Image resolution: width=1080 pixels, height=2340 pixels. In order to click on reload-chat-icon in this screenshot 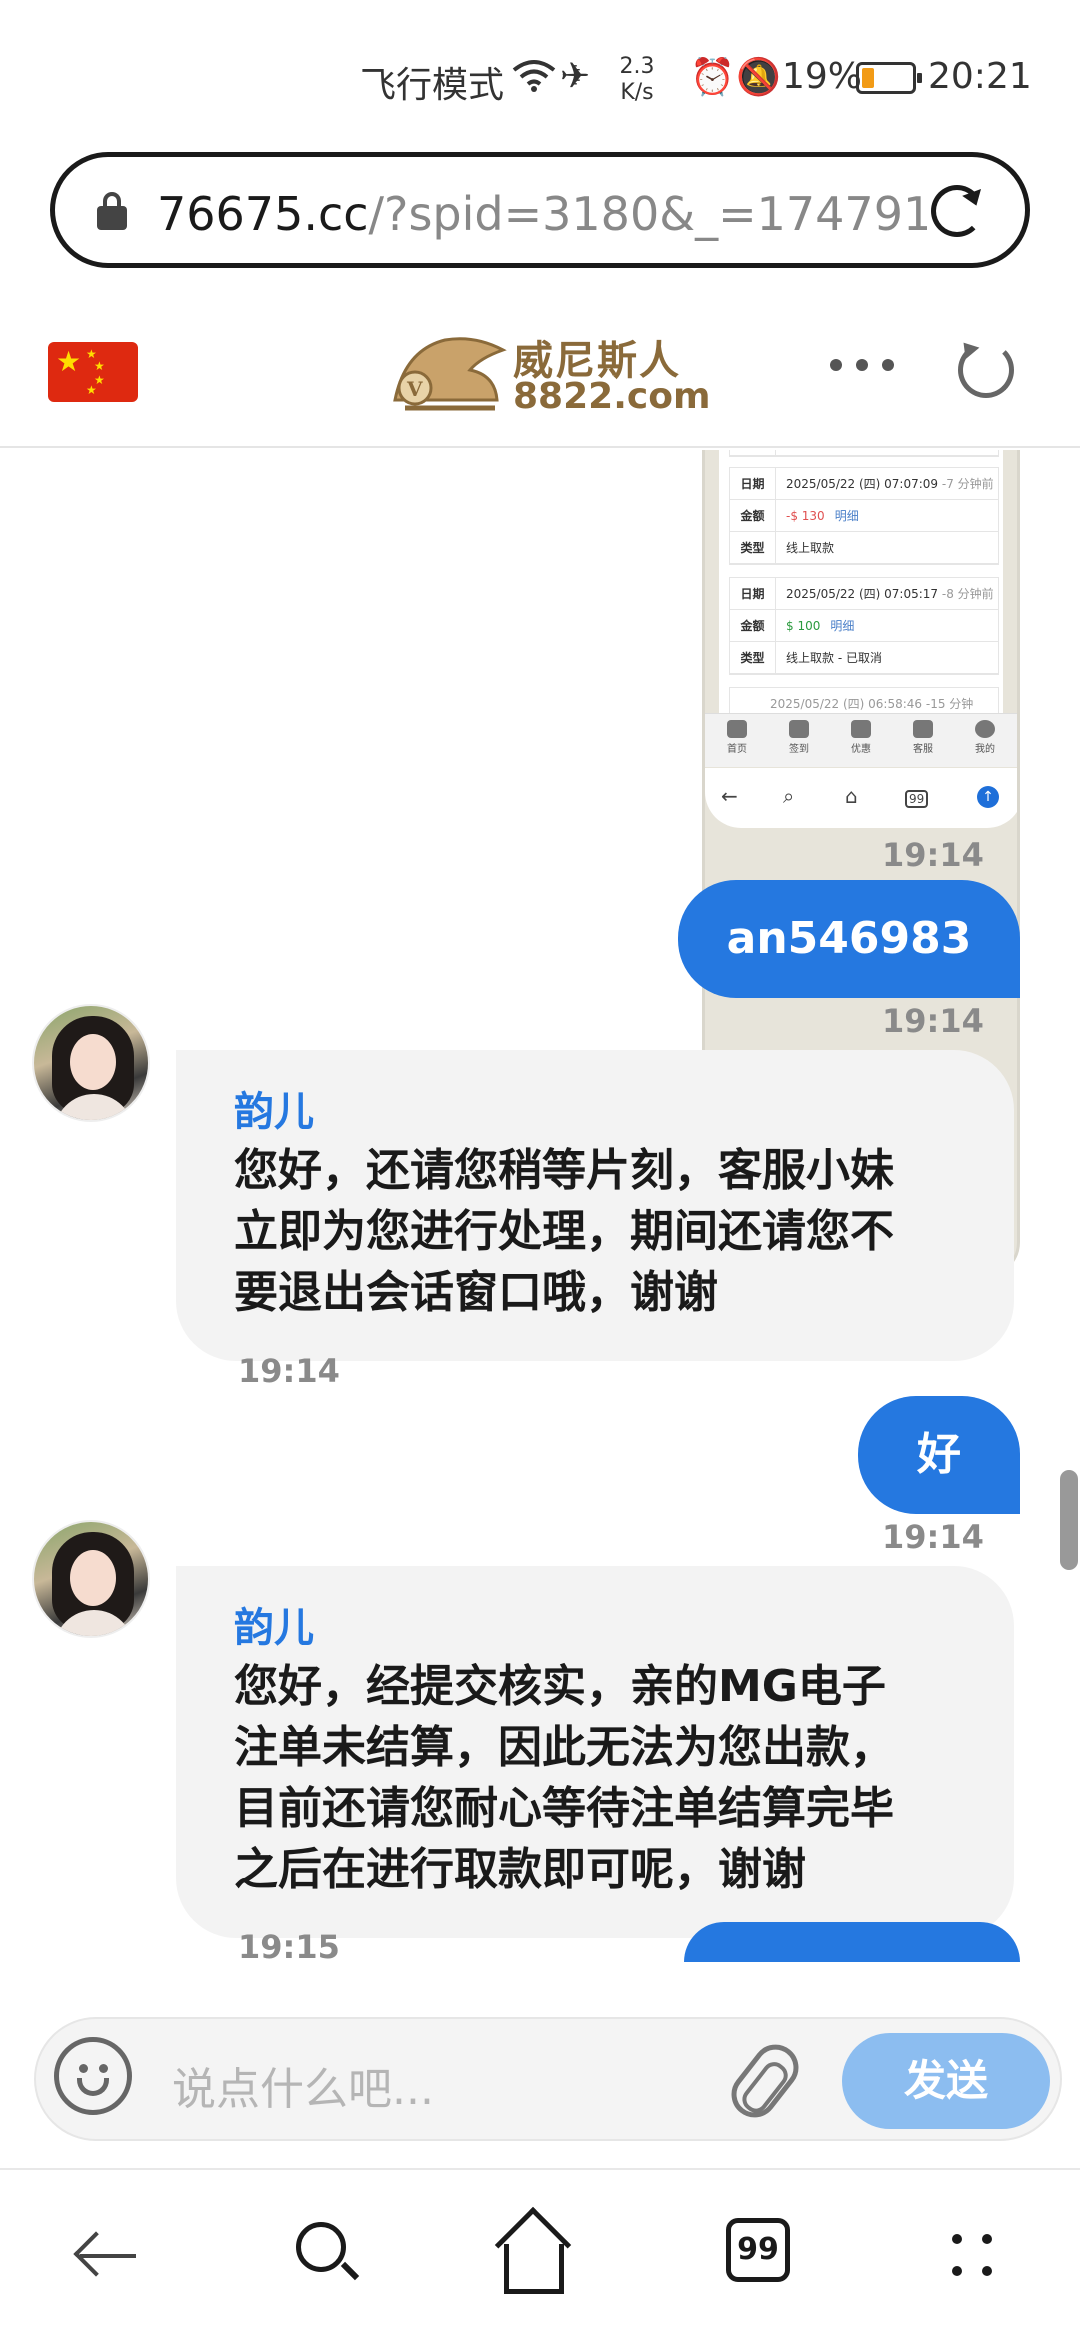, I will do `click(986, 370)`.